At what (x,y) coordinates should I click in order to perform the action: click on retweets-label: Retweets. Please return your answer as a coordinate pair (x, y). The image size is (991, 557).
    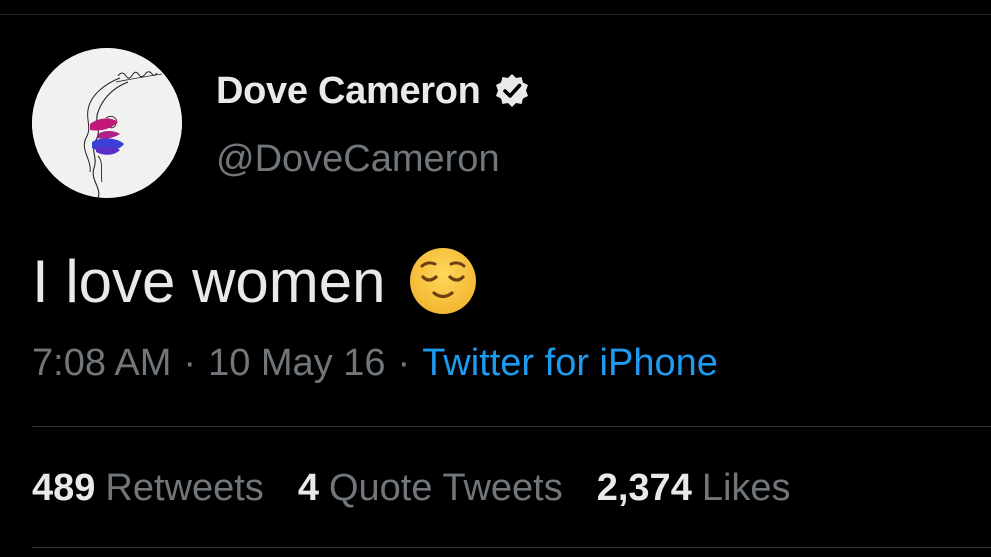
    Looking at the image, I should click on (184, 488).